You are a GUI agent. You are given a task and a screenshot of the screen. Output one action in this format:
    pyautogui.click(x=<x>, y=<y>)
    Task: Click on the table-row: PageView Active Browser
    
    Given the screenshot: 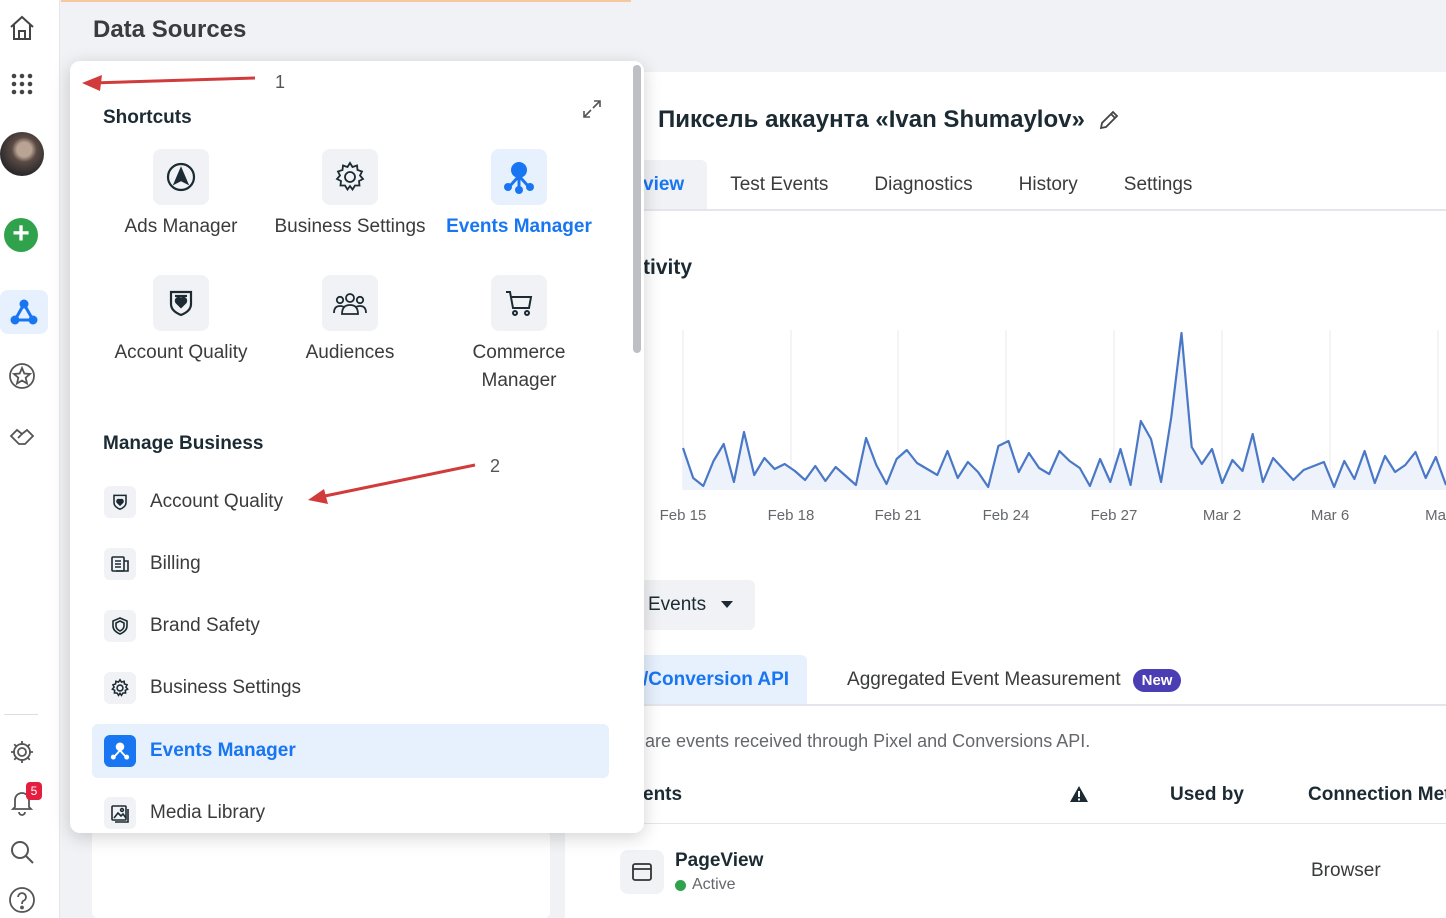 What is the action you would take?
    pyautogui.click(x=1033, y=881)
    